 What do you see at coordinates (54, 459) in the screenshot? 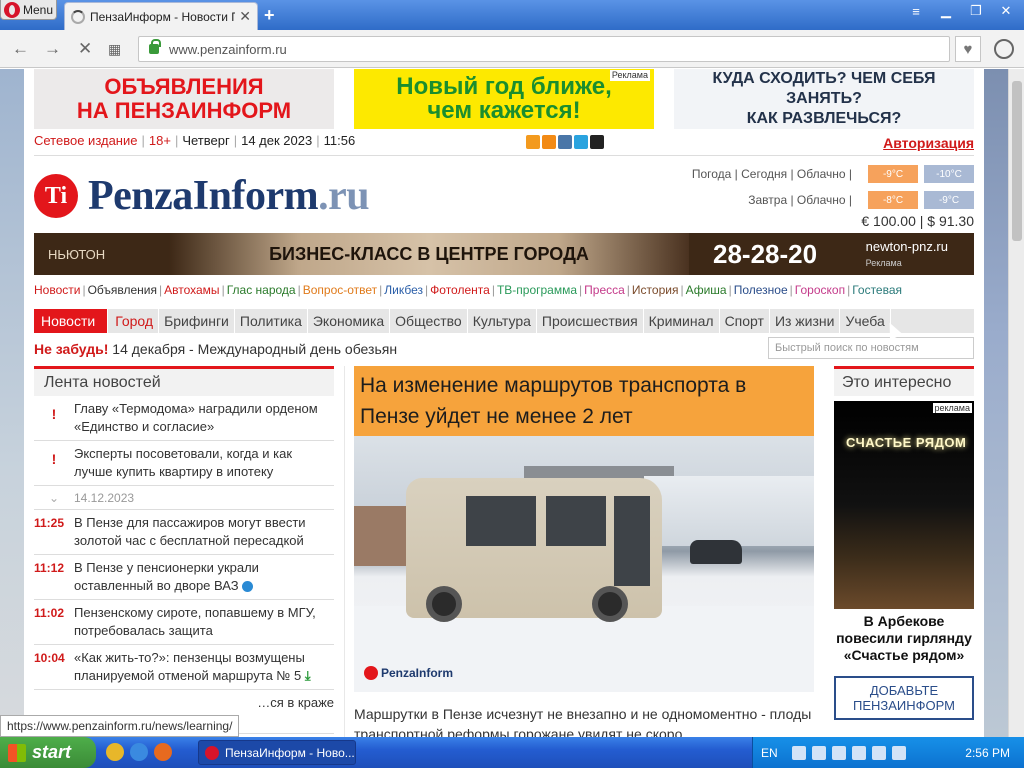
I see `important-mark: !` at bounding box center [54, 459].